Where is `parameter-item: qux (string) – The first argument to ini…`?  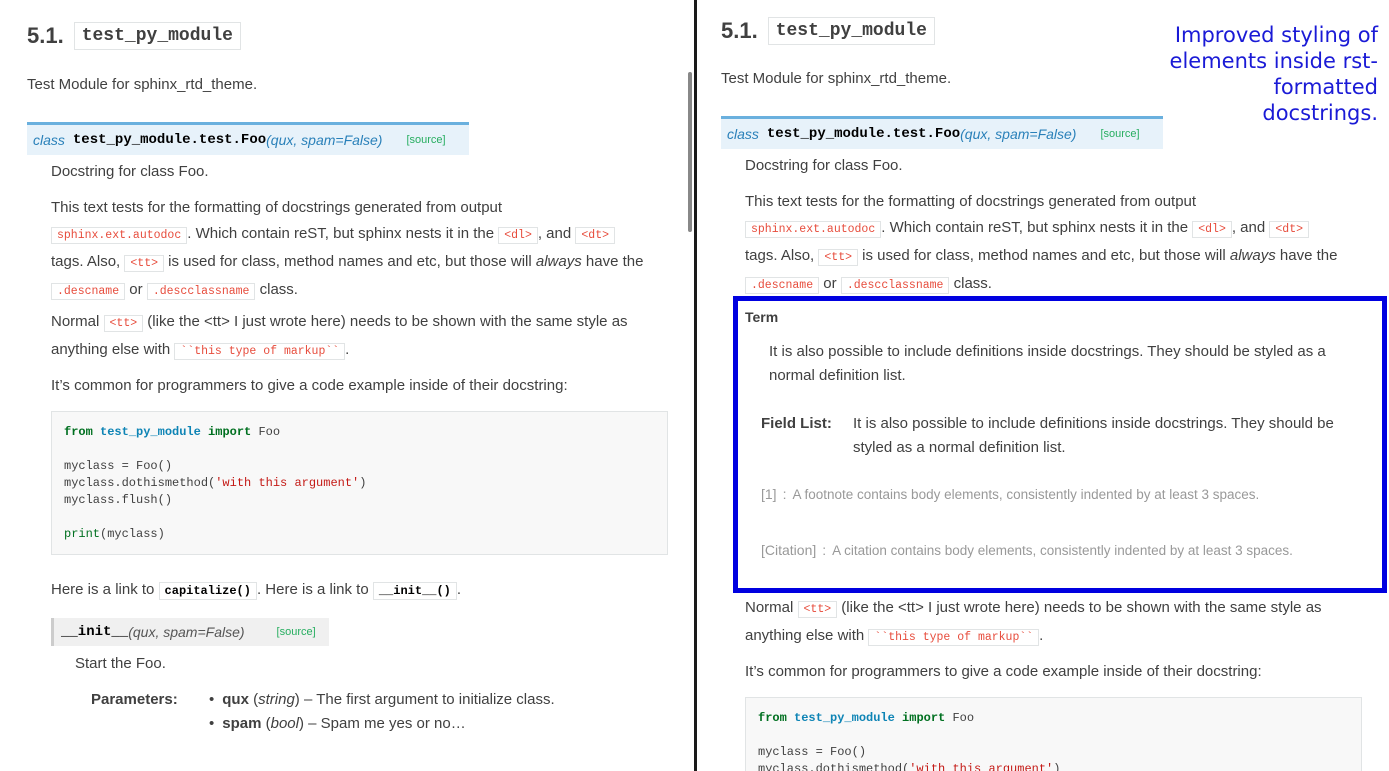
parameter-item: qux (string) – The first argument to ini… is located at coordinates (381, 700).